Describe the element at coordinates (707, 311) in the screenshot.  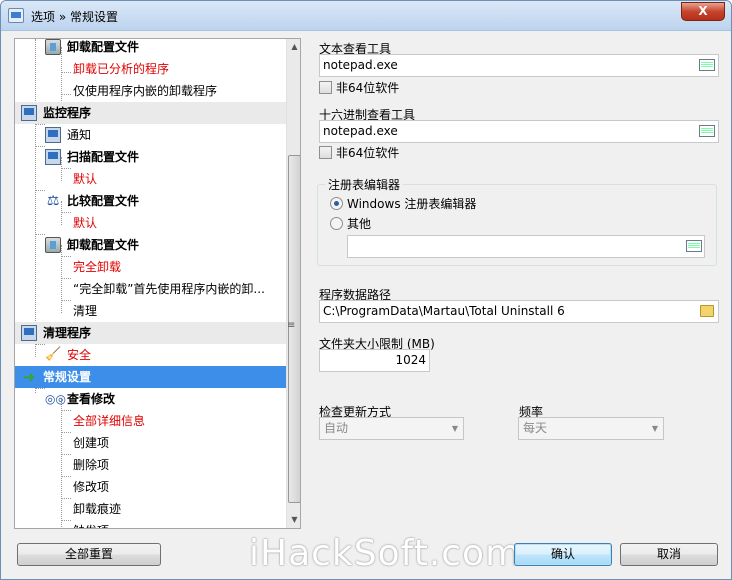
I see `folder-icon` at that location.